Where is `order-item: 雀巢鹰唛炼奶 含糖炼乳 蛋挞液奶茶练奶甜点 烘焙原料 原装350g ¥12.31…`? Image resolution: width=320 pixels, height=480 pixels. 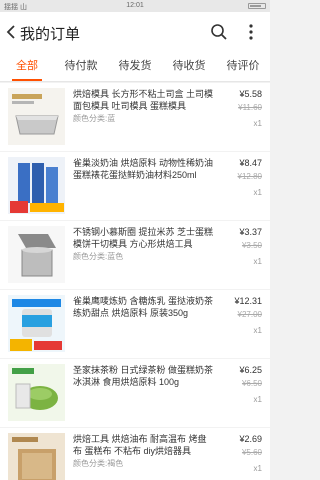
order-item: 雀巢鹰唛炼奶 含糖炼乳 蛋挞液奶茶练奶甜点 烘焙原料 原装350g ¥12.31… is located at coordinates (135, 324).